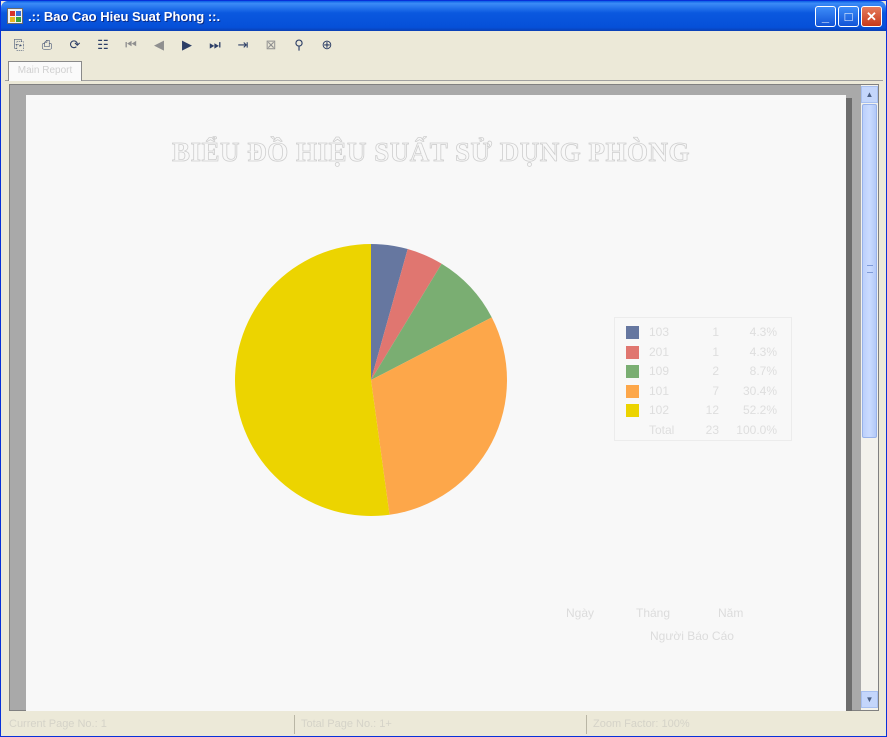  Describe the element at coordinates (641, 724) in the screenshot. I see `status-zoom: Zoom Factor: 100%` at that location.